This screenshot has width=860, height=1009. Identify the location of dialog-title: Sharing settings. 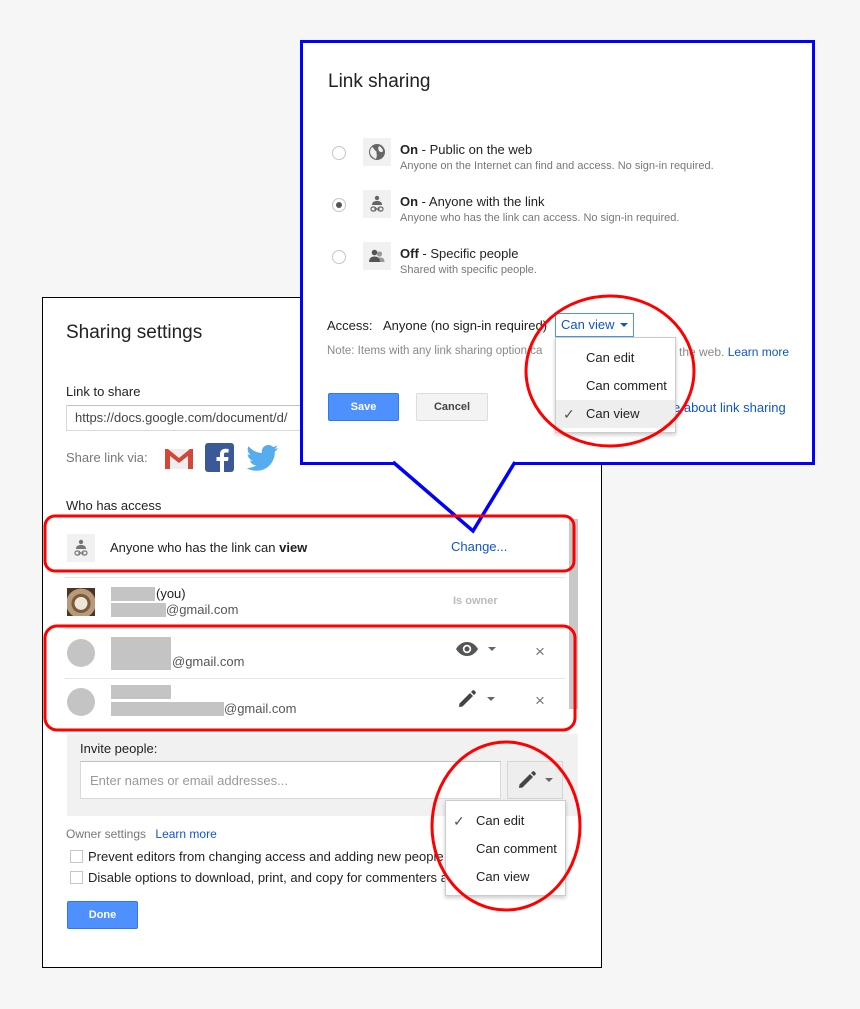
(134, 332).